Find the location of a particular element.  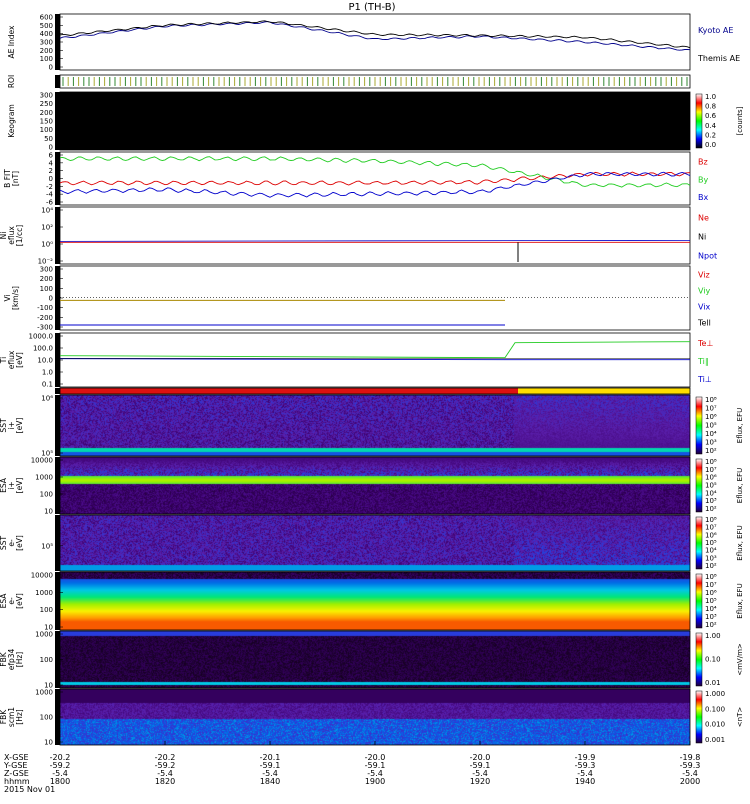

gutter-ae is located at coordinates (57, 42).